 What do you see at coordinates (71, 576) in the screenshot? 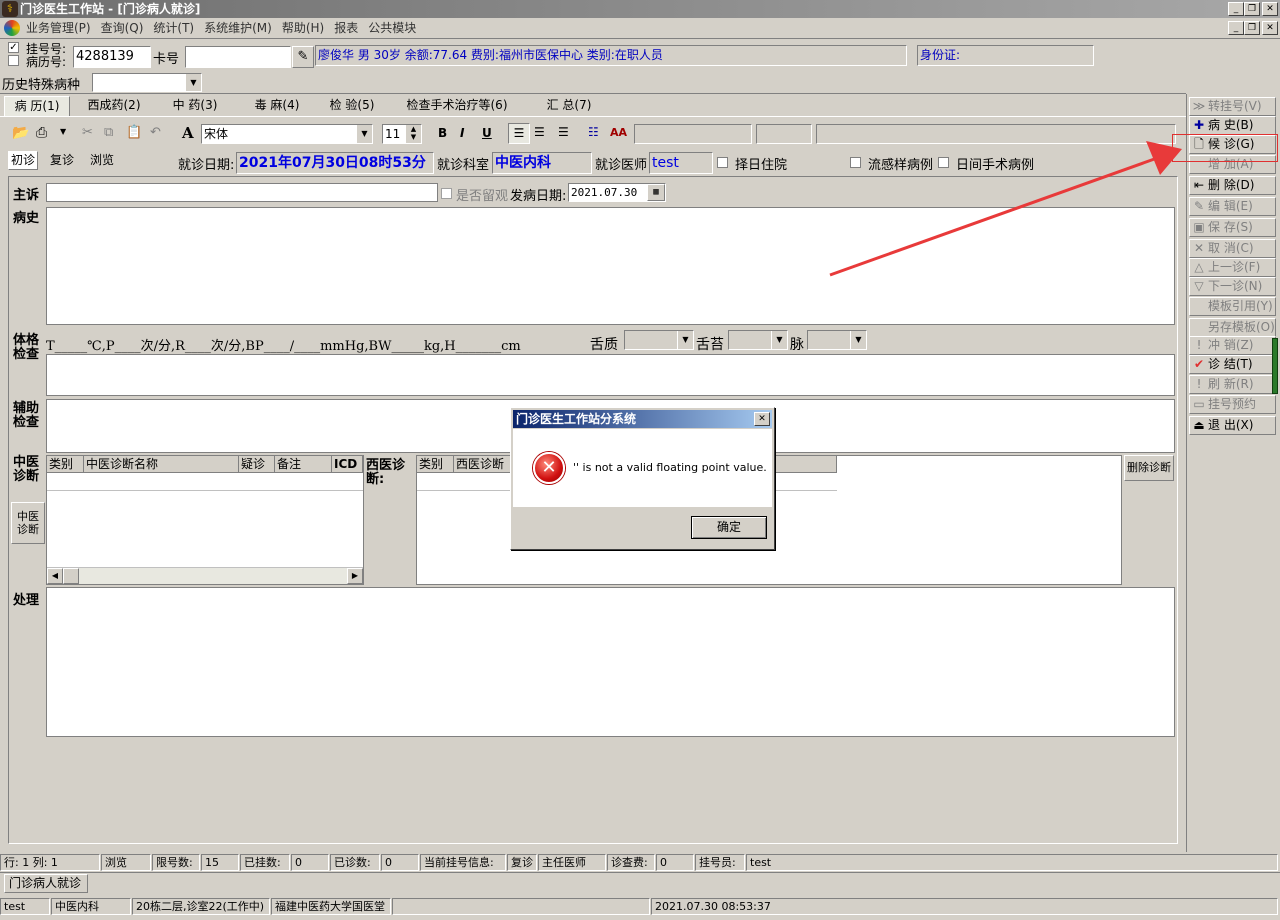
I see `scroll-thumb` at bounding box center [71, 576].